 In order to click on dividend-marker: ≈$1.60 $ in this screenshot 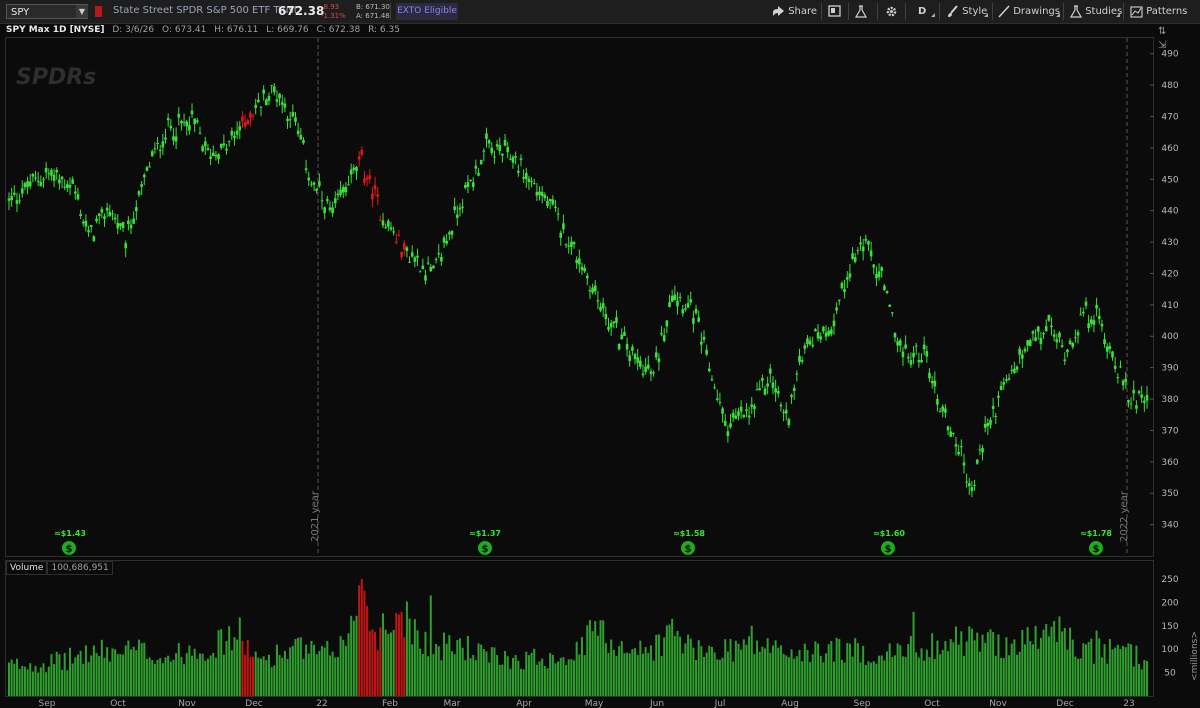, I will do `click(889, 542)`.